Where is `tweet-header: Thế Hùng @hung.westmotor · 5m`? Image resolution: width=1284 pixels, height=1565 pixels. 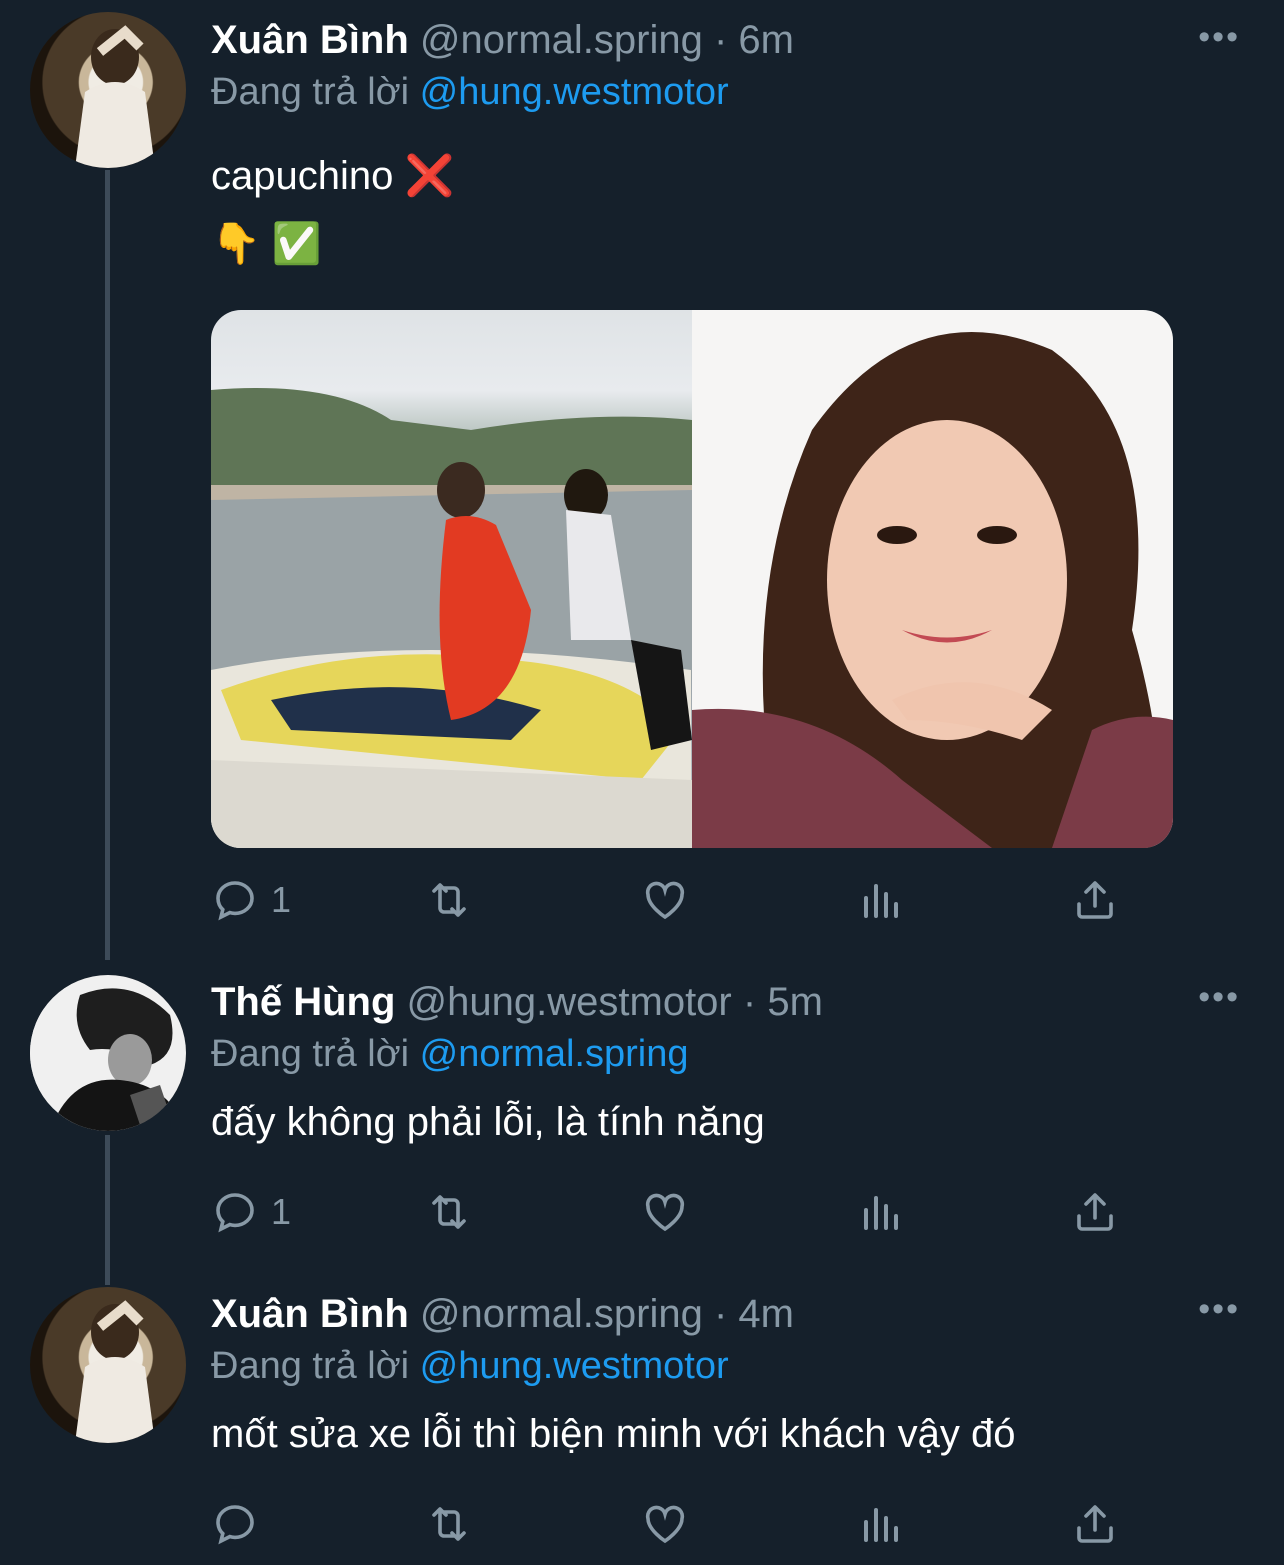
tweet-header: Thế Hùng @hung.westmotor · 5m is located at coordinates (727, 1002).